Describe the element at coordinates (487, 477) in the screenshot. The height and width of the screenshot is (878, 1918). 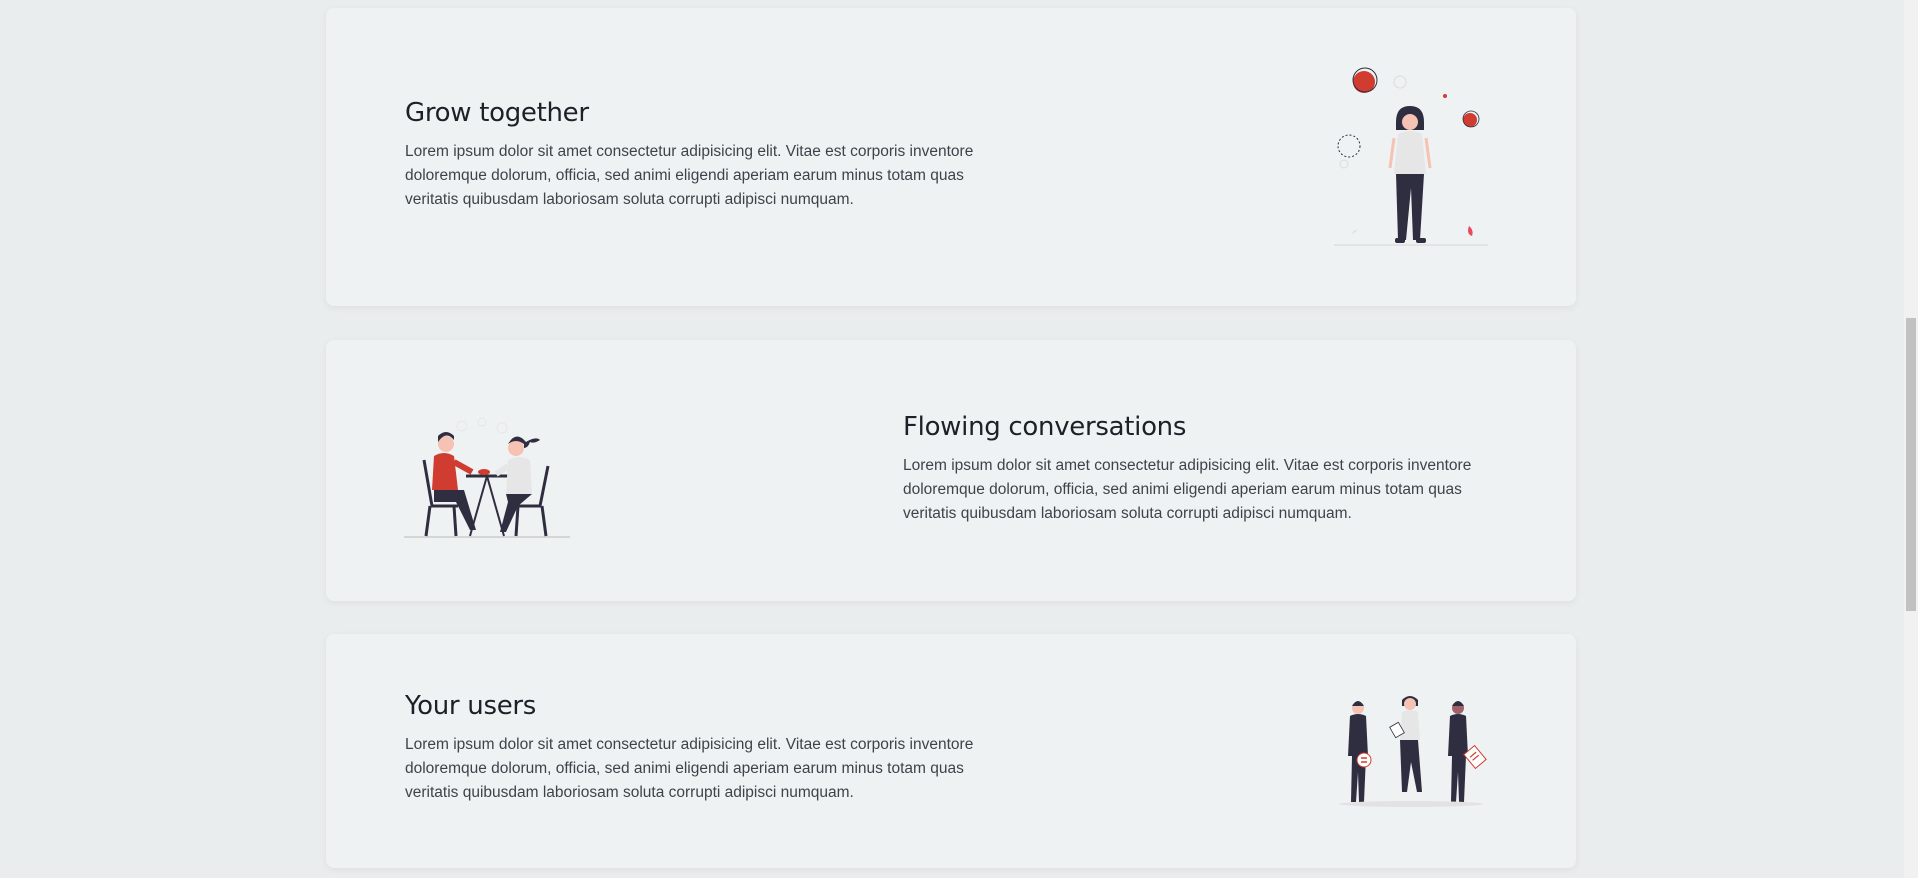
I see `two-people-at-table-illustration` at that location.